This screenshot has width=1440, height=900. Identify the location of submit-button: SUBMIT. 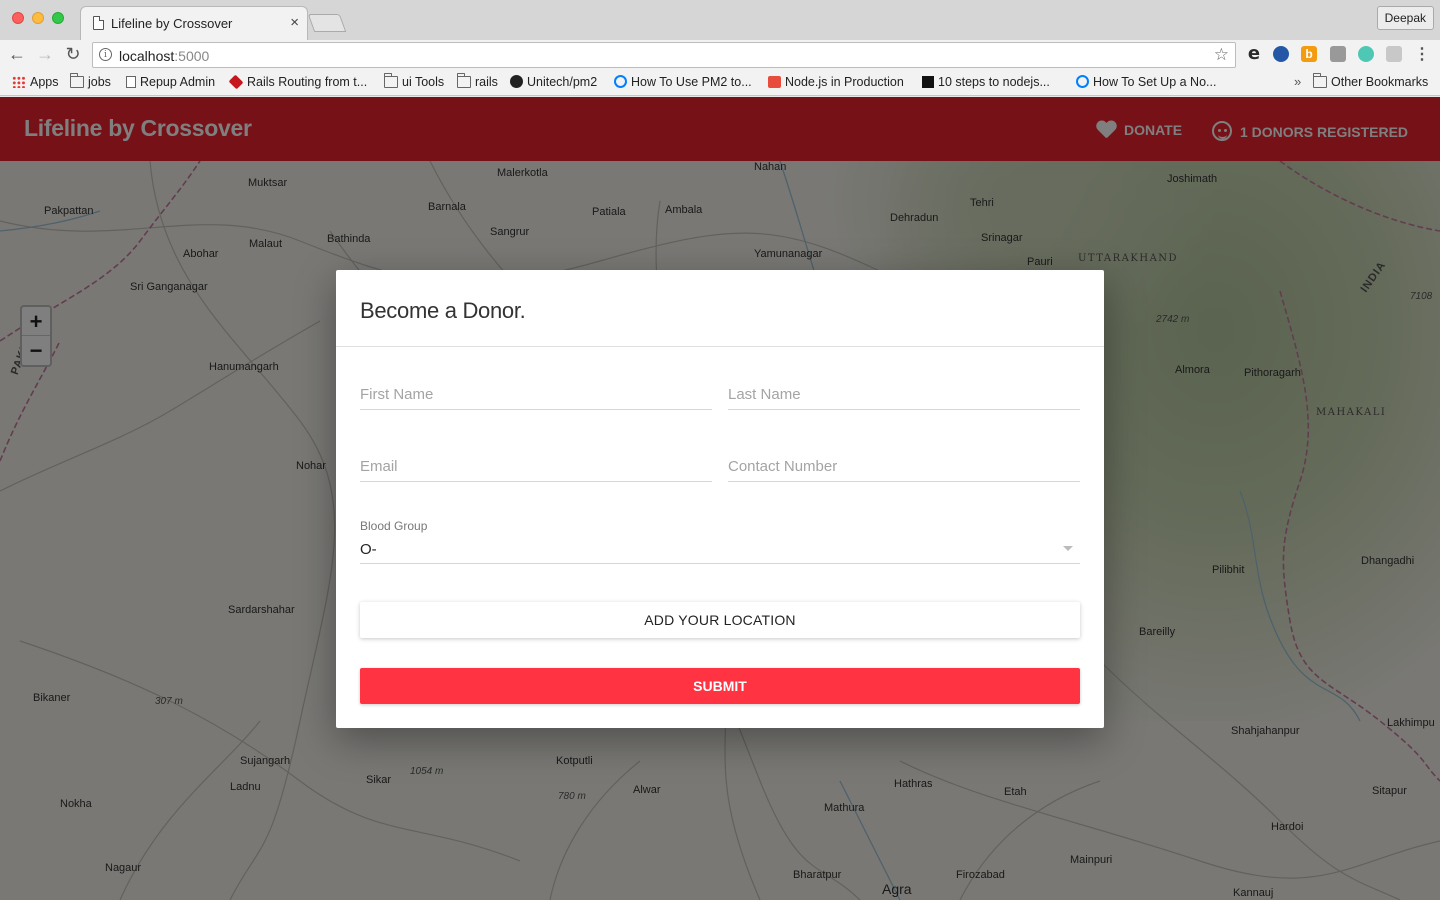
(720, 686).